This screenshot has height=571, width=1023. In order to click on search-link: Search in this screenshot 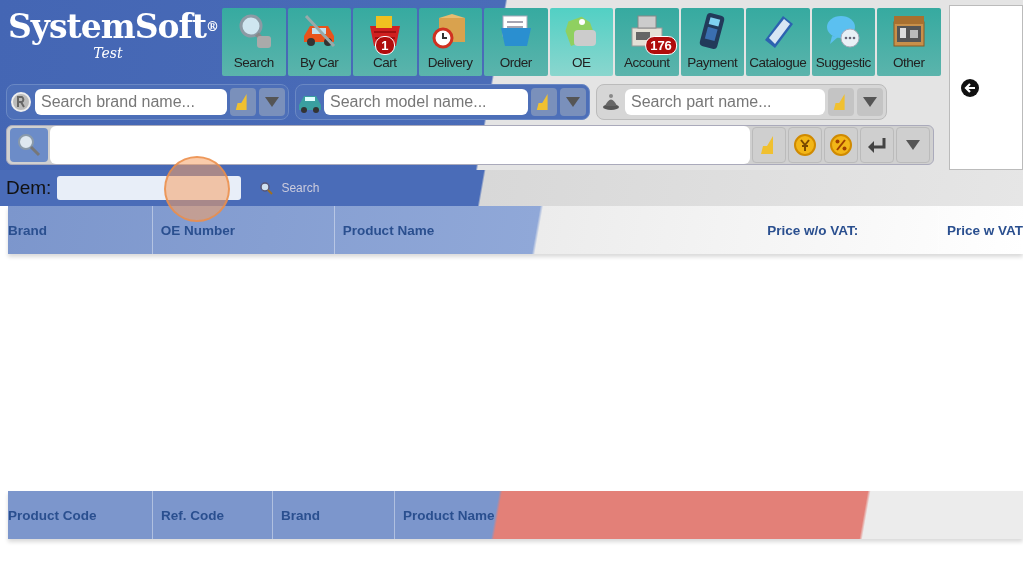, I will do `click(289, 188)`.